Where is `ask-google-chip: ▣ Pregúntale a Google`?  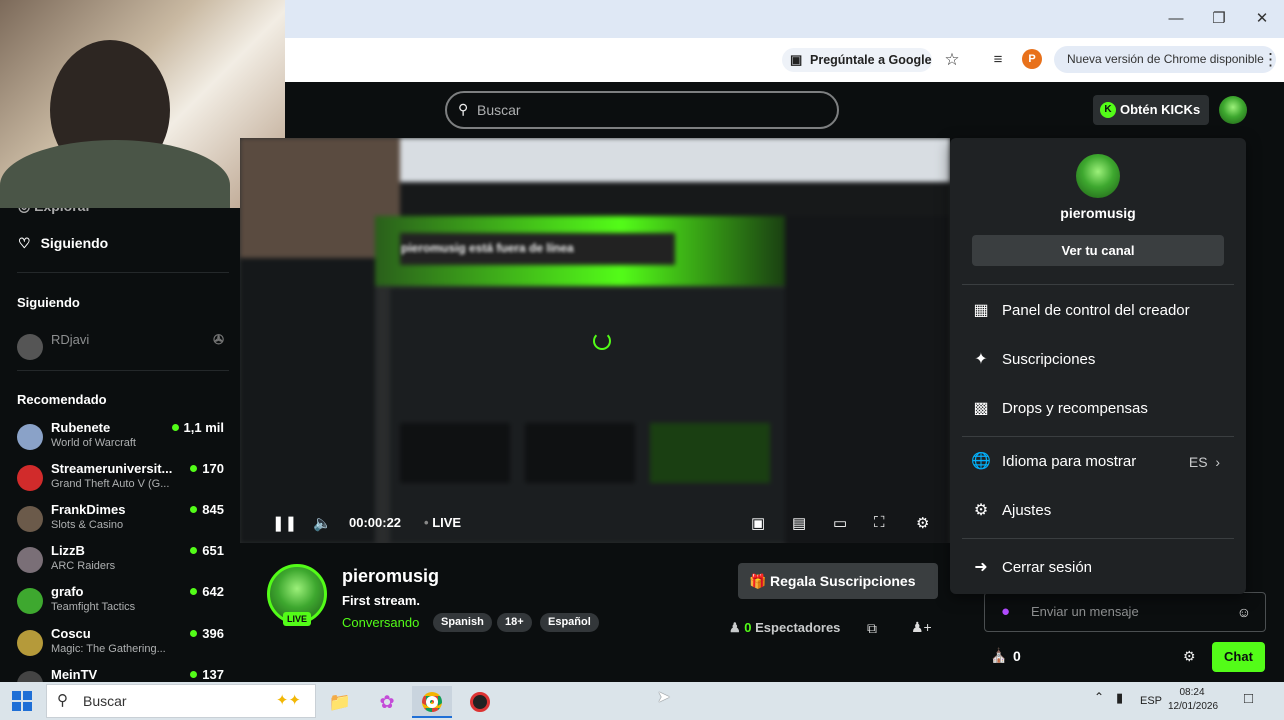
ask-google-chip: ▣ Pregúntale a Google is located at coordinates (857, 60).